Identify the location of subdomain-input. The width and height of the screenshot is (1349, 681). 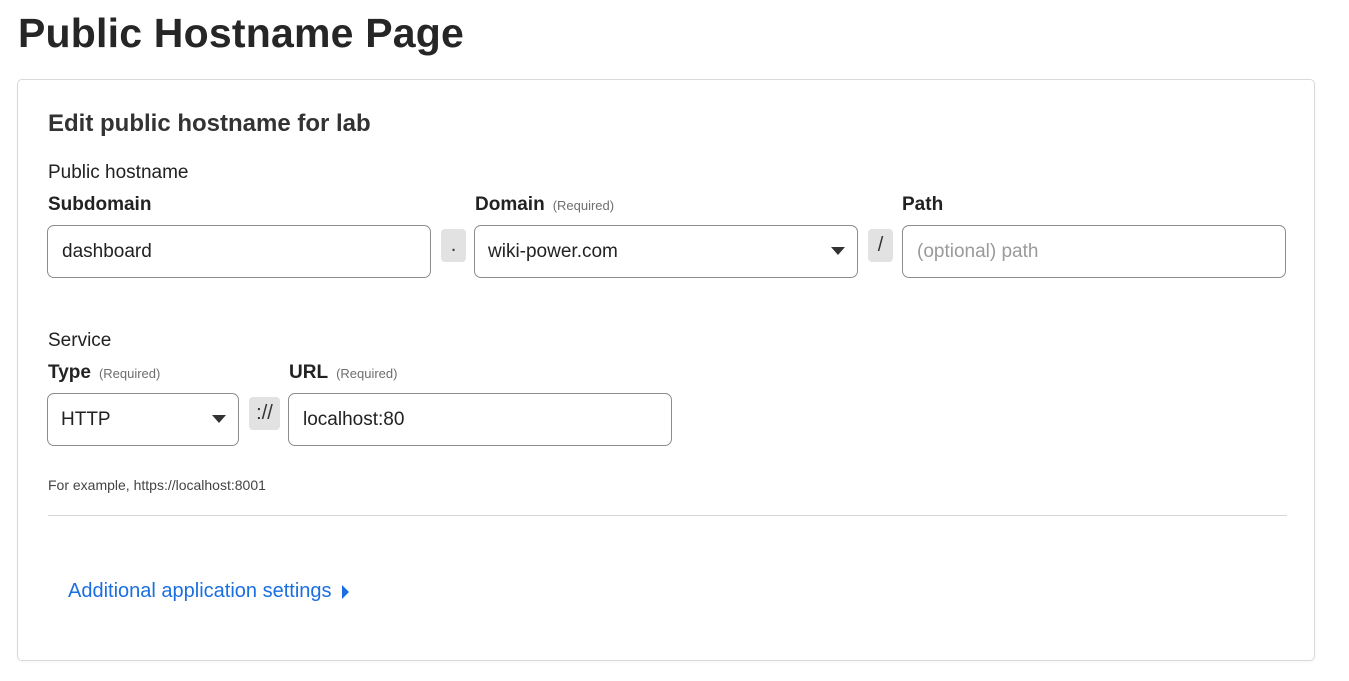
(239, 251).